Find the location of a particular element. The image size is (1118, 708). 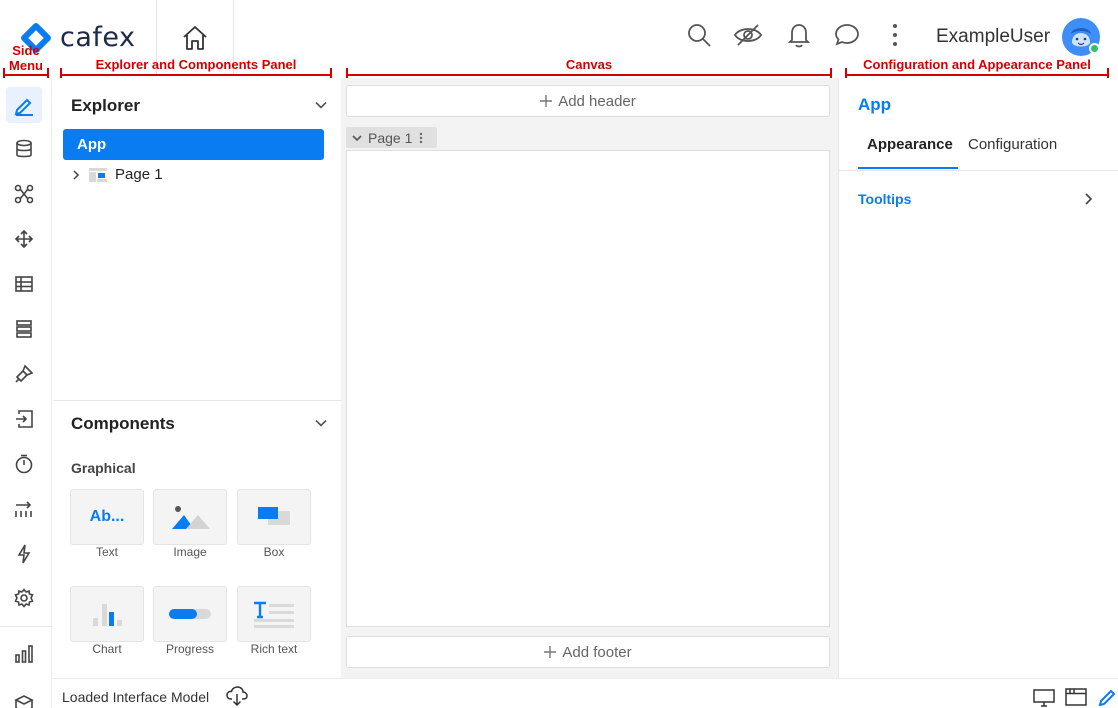

tabs-divider is located at coordinates (978, 170).